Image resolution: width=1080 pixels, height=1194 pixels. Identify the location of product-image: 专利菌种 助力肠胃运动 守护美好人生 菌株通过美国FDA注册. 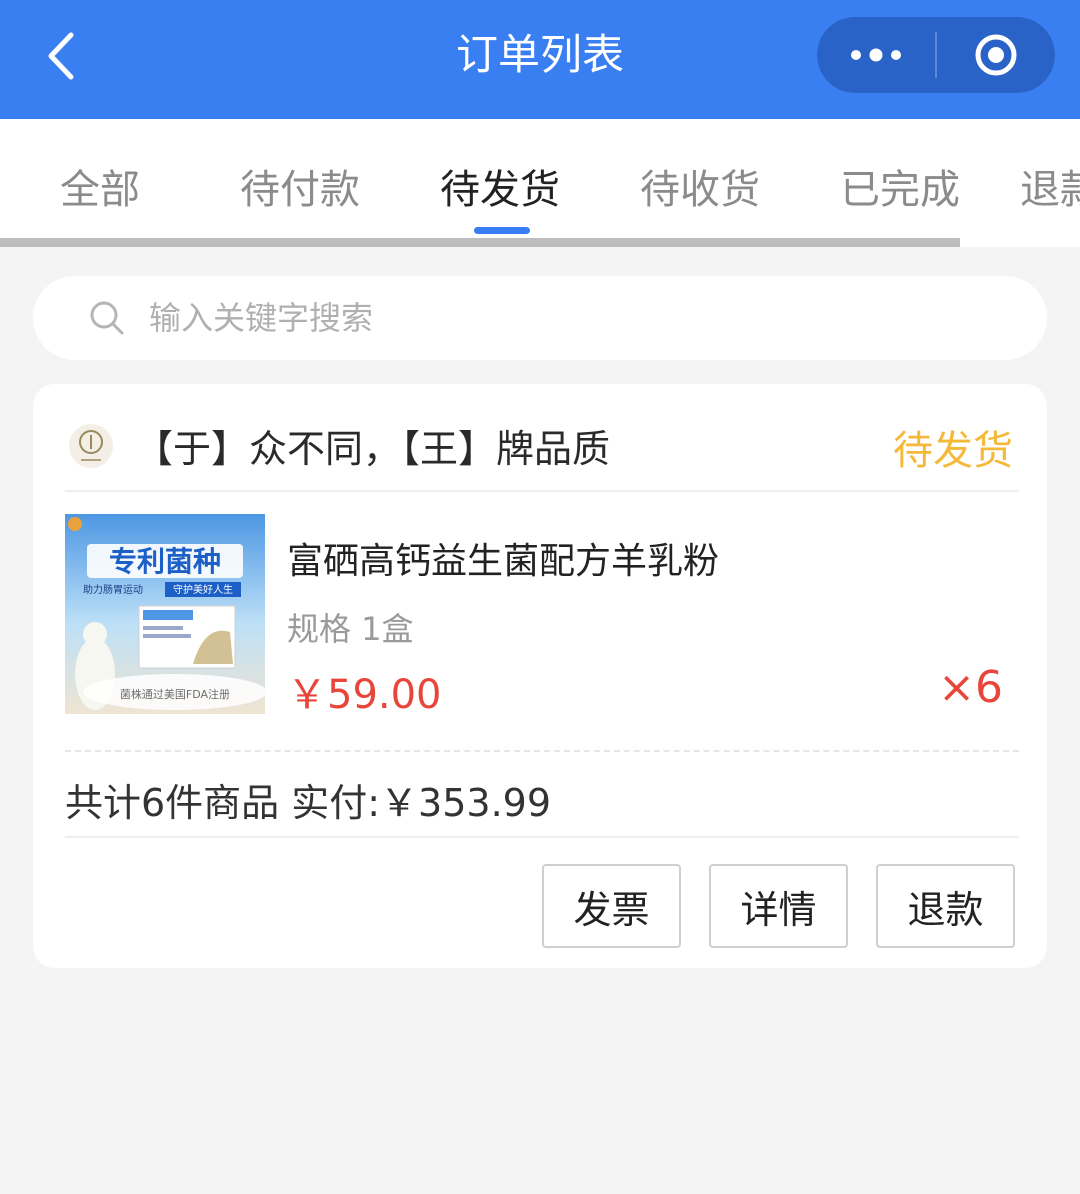
(165, 614).